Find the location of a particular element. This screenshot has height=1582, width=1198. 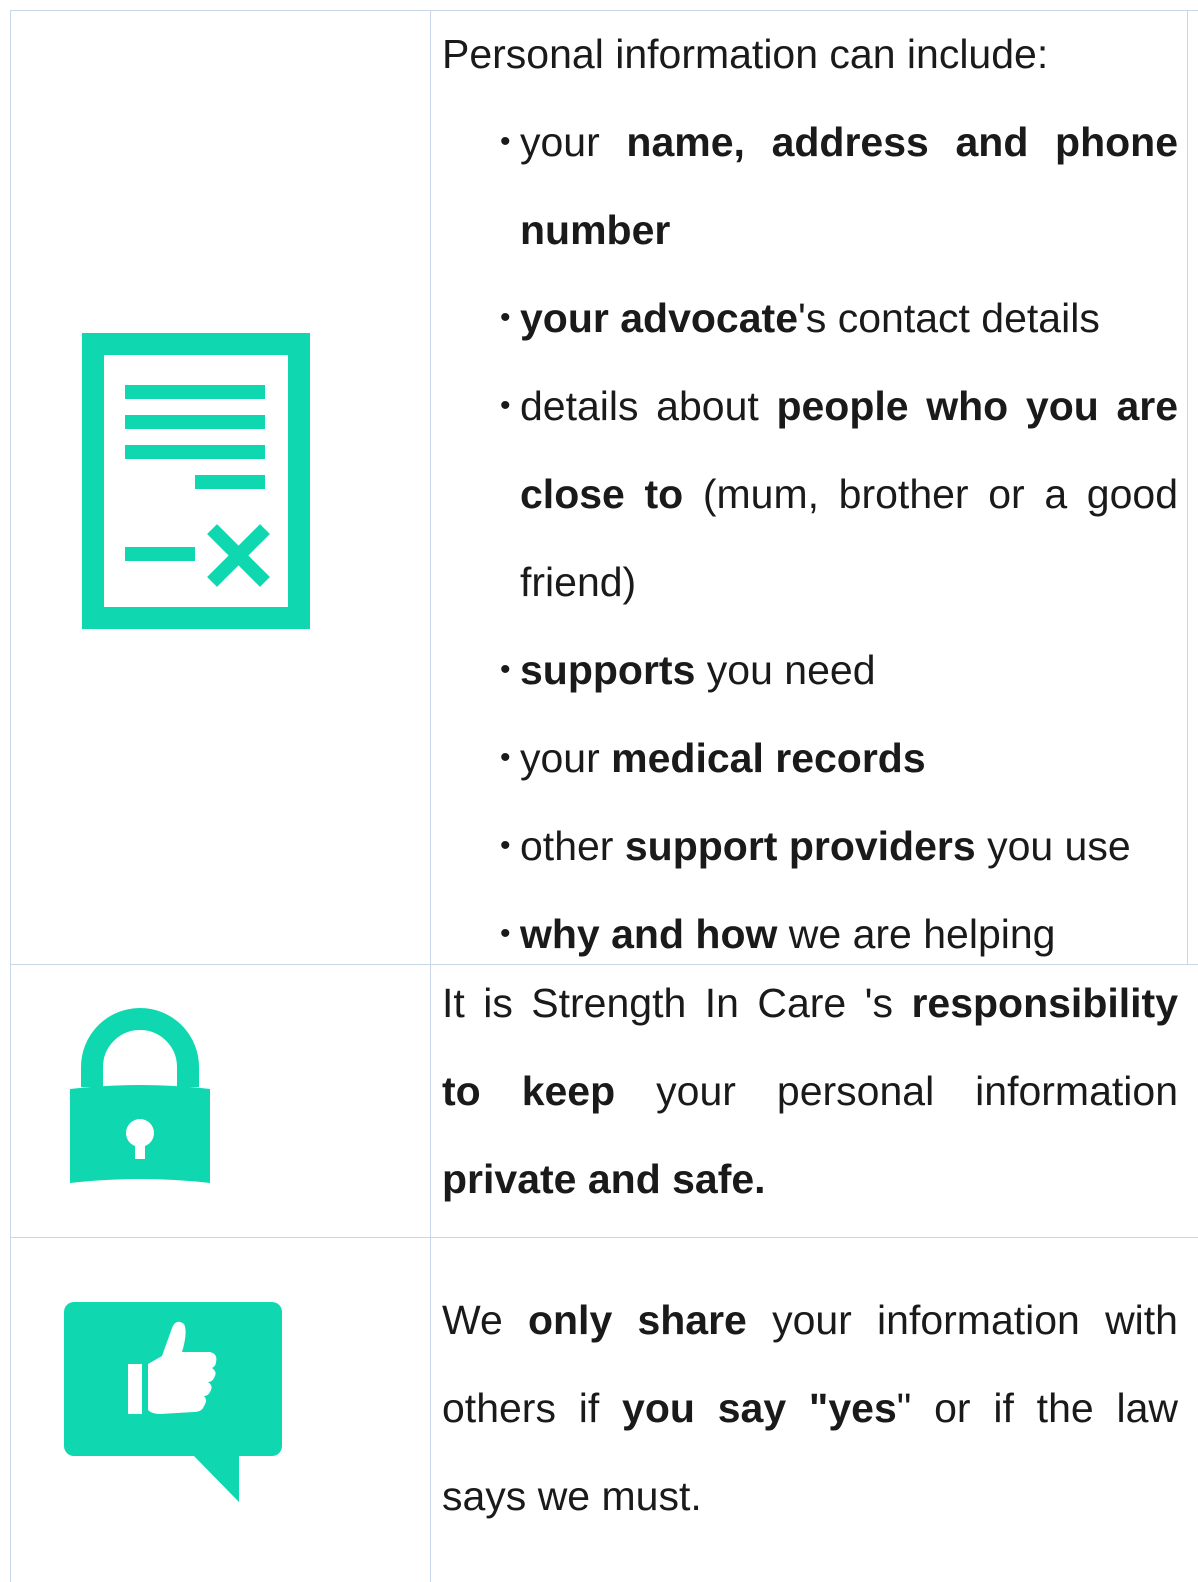

list-item: other support providers you use is located at coordinates (839, 846).